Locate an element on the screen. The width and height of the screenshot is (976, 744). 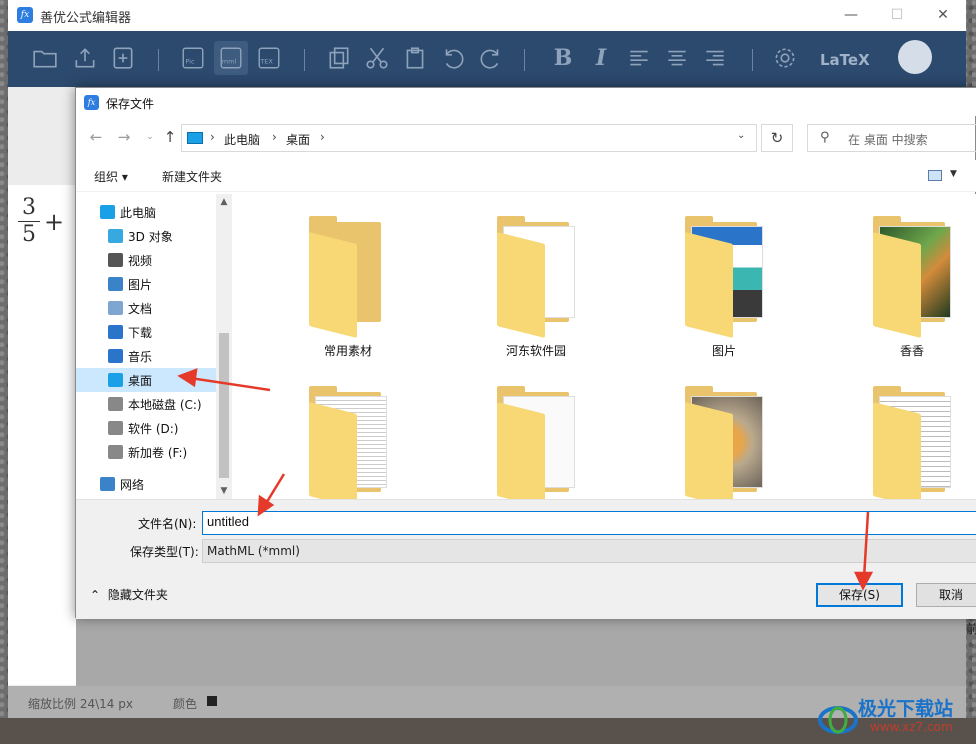
organize-menu: 组织 ▾ is located at coordinates (111, 176).